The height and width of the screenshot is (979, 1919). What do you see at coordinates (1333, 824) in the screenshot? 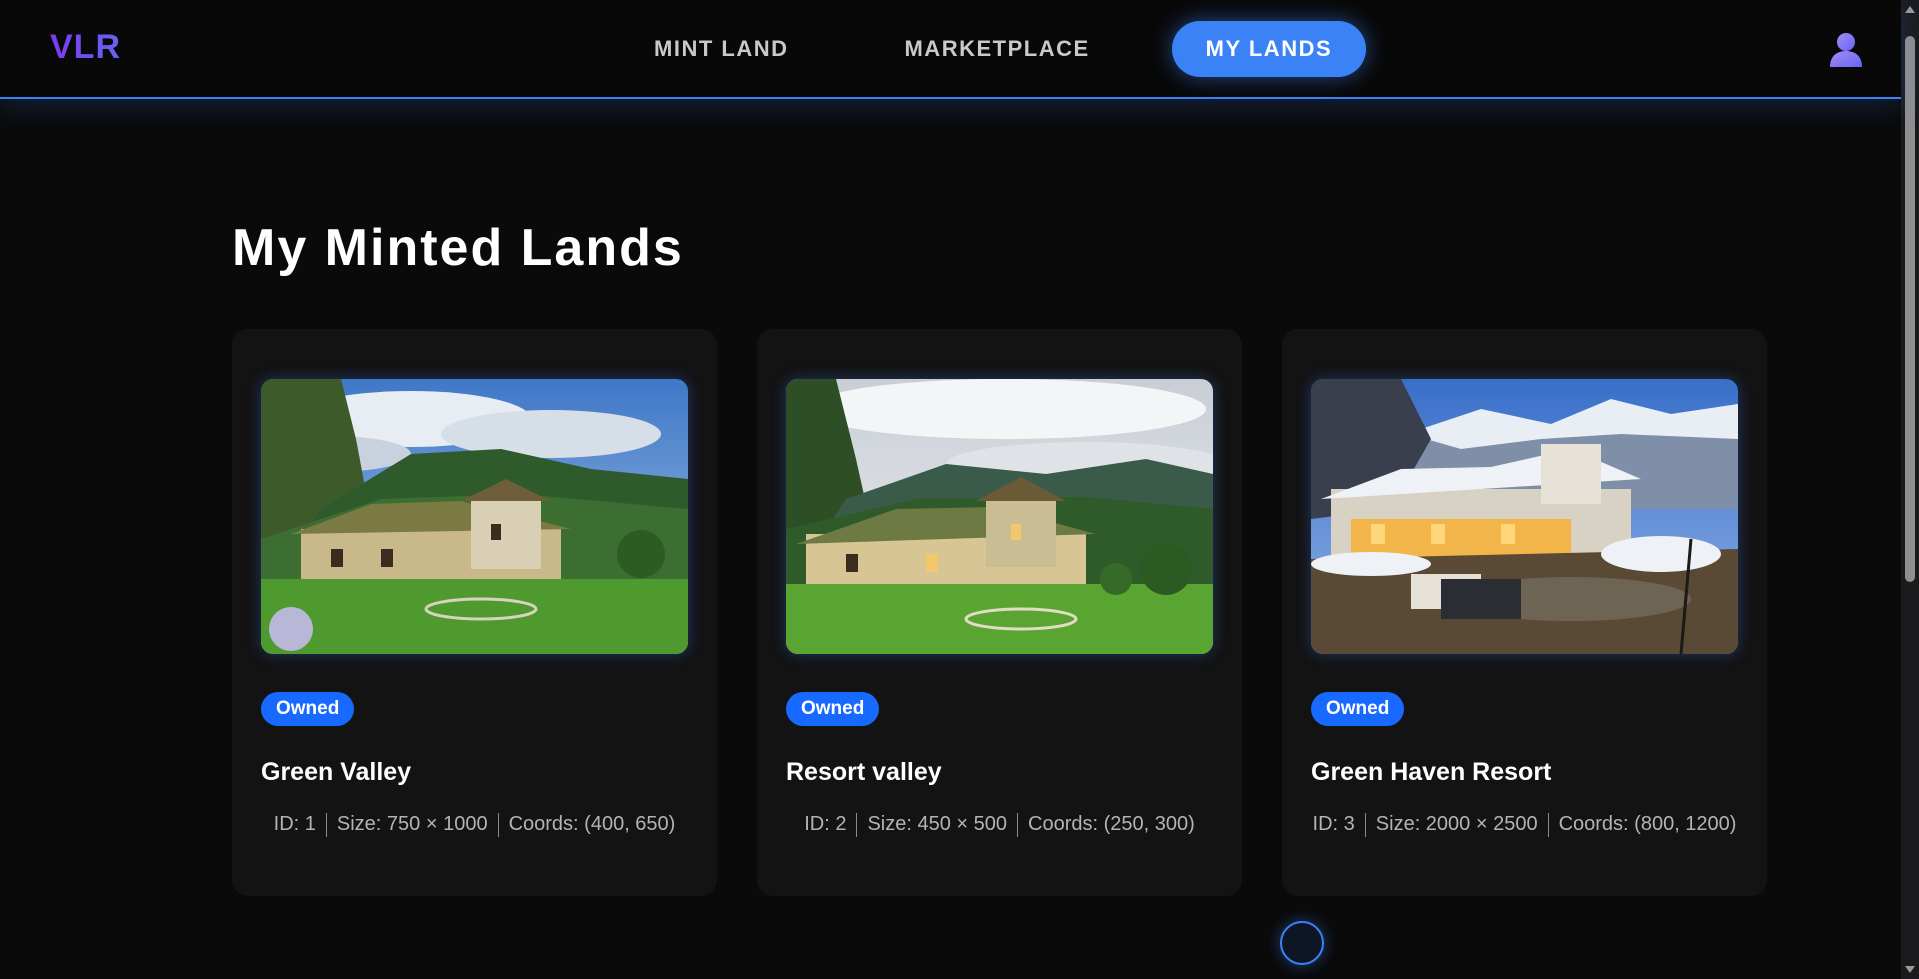
I see `land-id: ID: 3` at bounding box center [1333, 824].